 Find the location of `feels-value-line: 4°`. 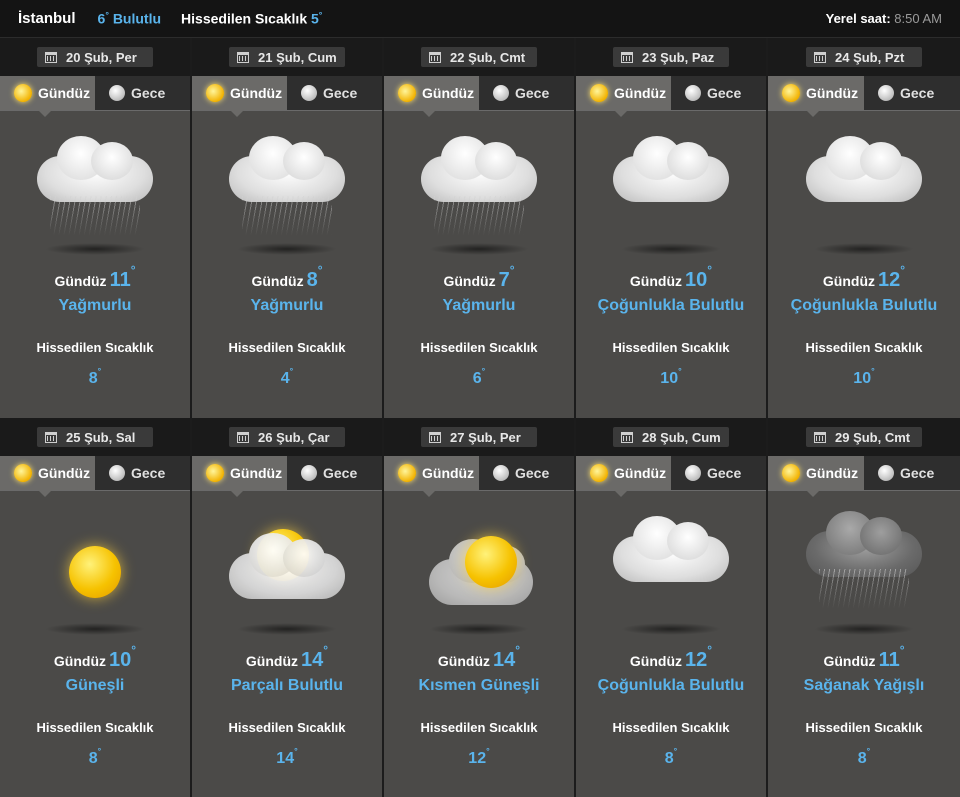

feels-value-line: 4° is located at coordinates (287, 377).